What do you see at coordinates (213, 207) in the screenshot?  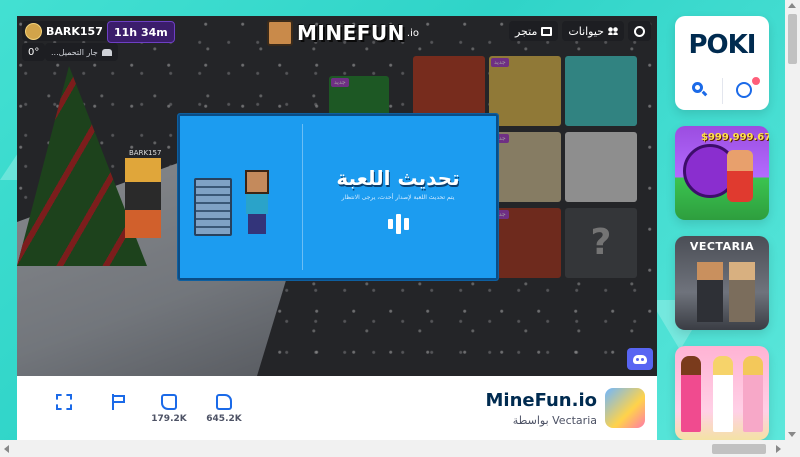 I see `server-icon` at bounding box center [213, 207].